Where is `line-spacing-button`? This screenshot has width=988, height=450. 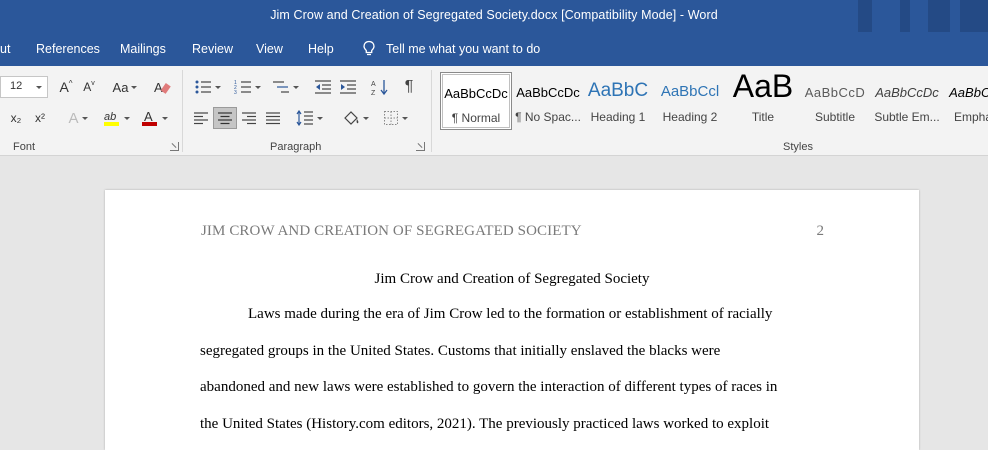
line-spacing-button is located at coordinates (309, 118).